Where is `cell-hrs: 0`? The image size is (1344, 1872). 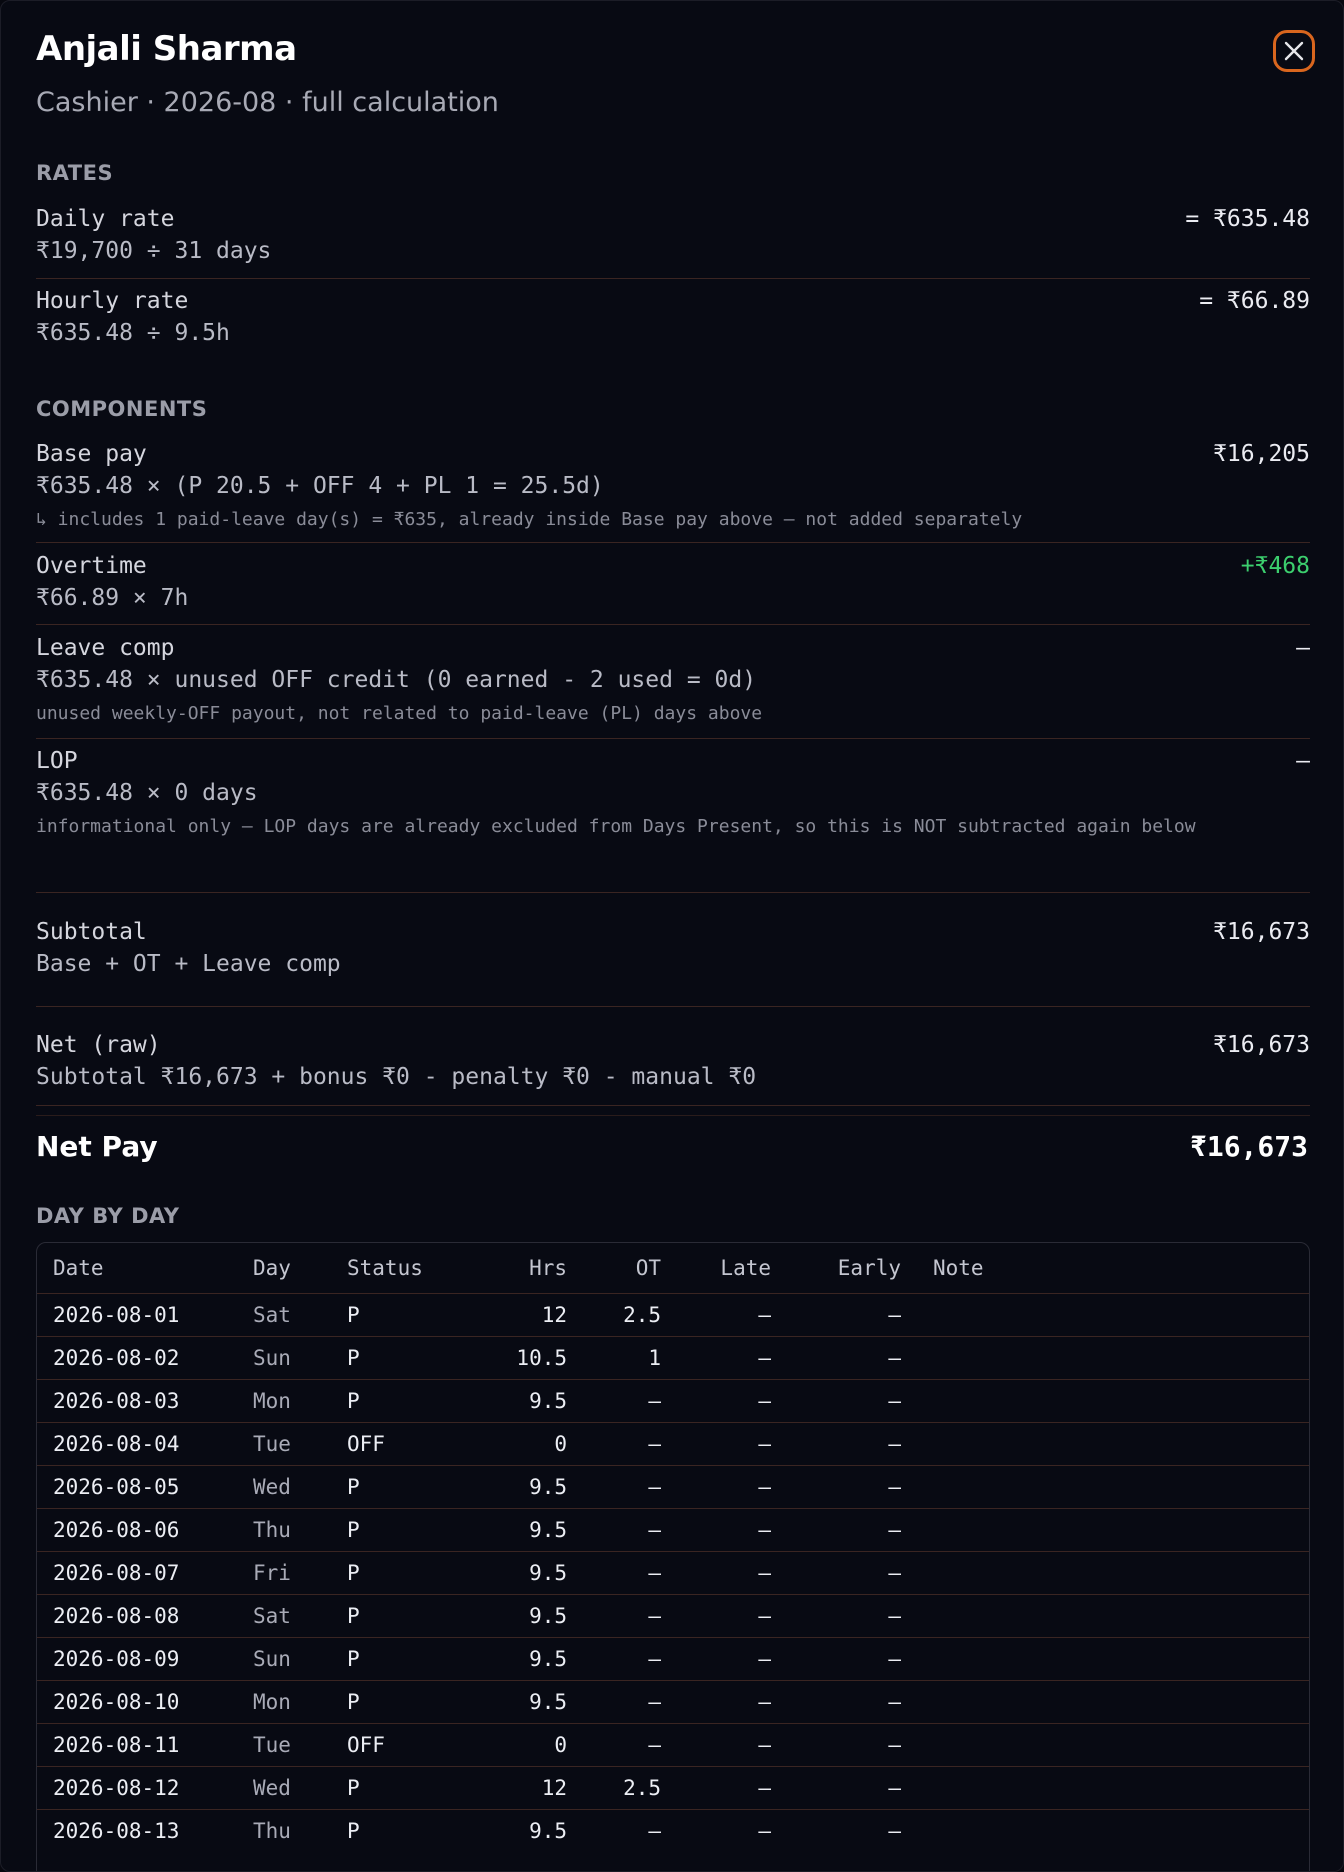
cell-hrs: 0 is located at coordinates (512, 1745).